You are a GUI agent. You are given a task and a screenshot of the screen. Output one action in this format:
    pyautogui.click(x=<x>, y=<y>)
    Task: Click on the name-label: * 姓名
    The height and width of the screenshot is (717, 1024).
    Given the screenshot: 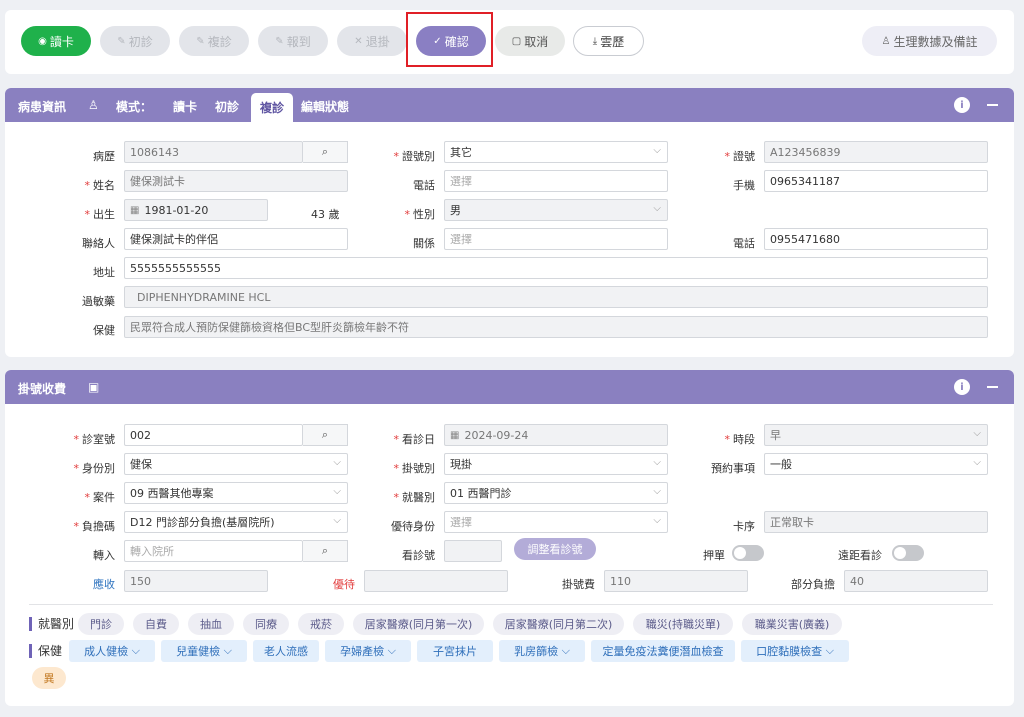 What is the action you would take?
    pyautogui.click(x=100, y=185)
    